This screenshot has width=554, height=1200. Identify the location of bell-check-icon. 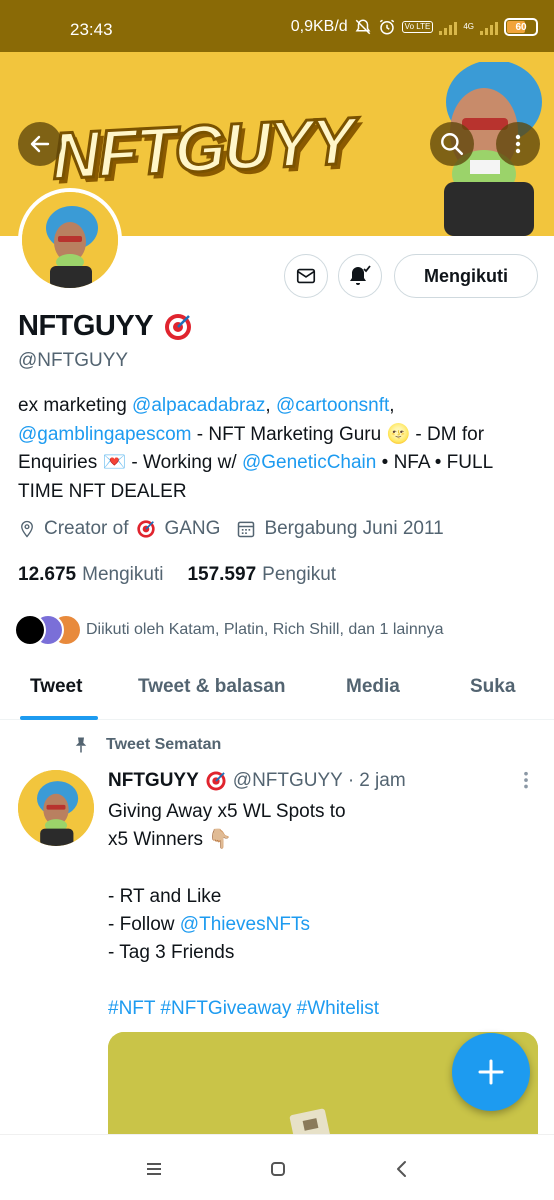
(360, 275).